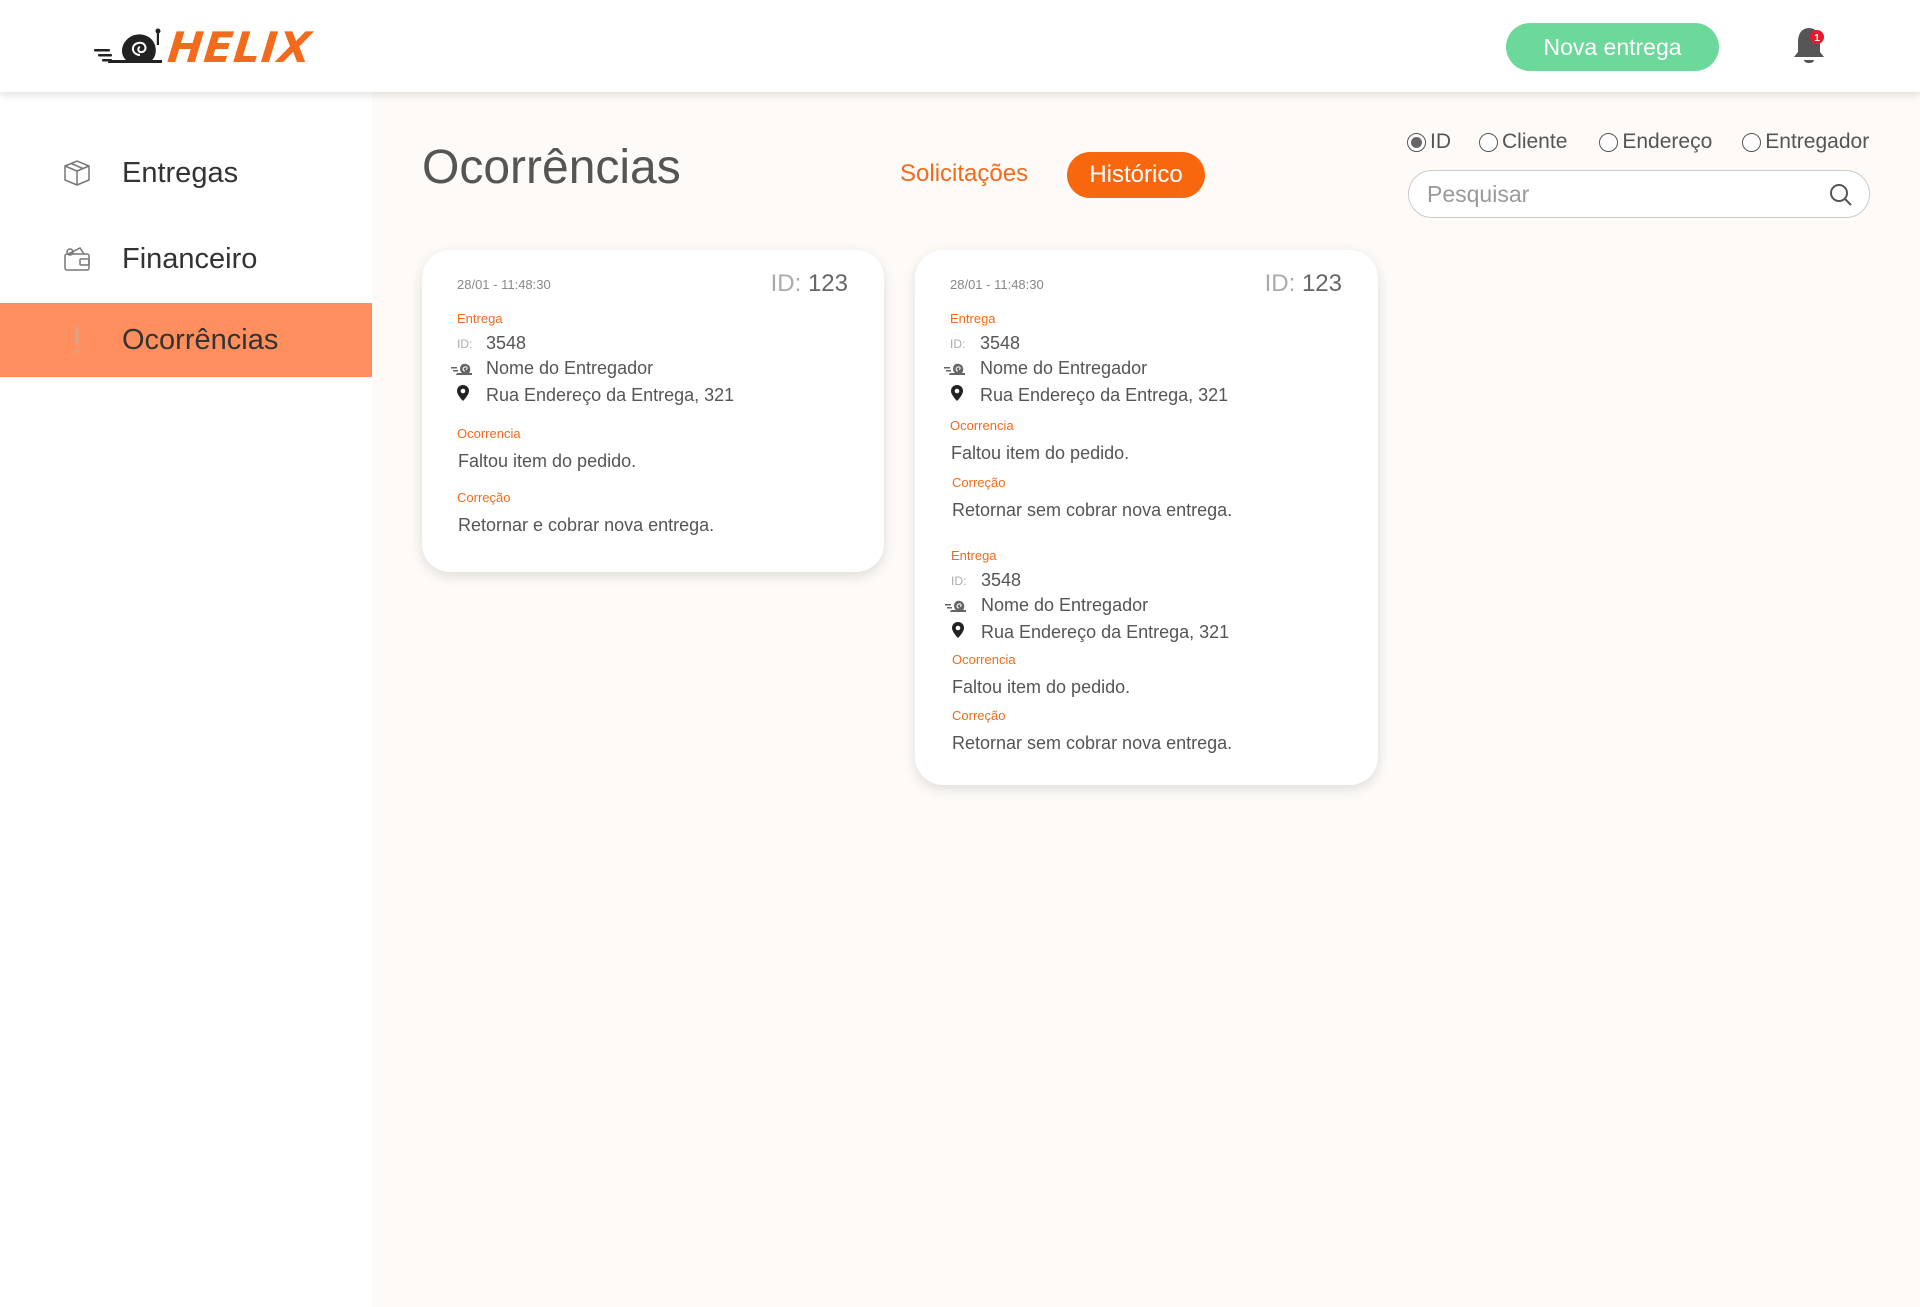 The height and width of the screenshot is (1307, 1920). Describe the element at coordinates (128, 45) in the screenshot. I see `snail-logo-icon` at that location.